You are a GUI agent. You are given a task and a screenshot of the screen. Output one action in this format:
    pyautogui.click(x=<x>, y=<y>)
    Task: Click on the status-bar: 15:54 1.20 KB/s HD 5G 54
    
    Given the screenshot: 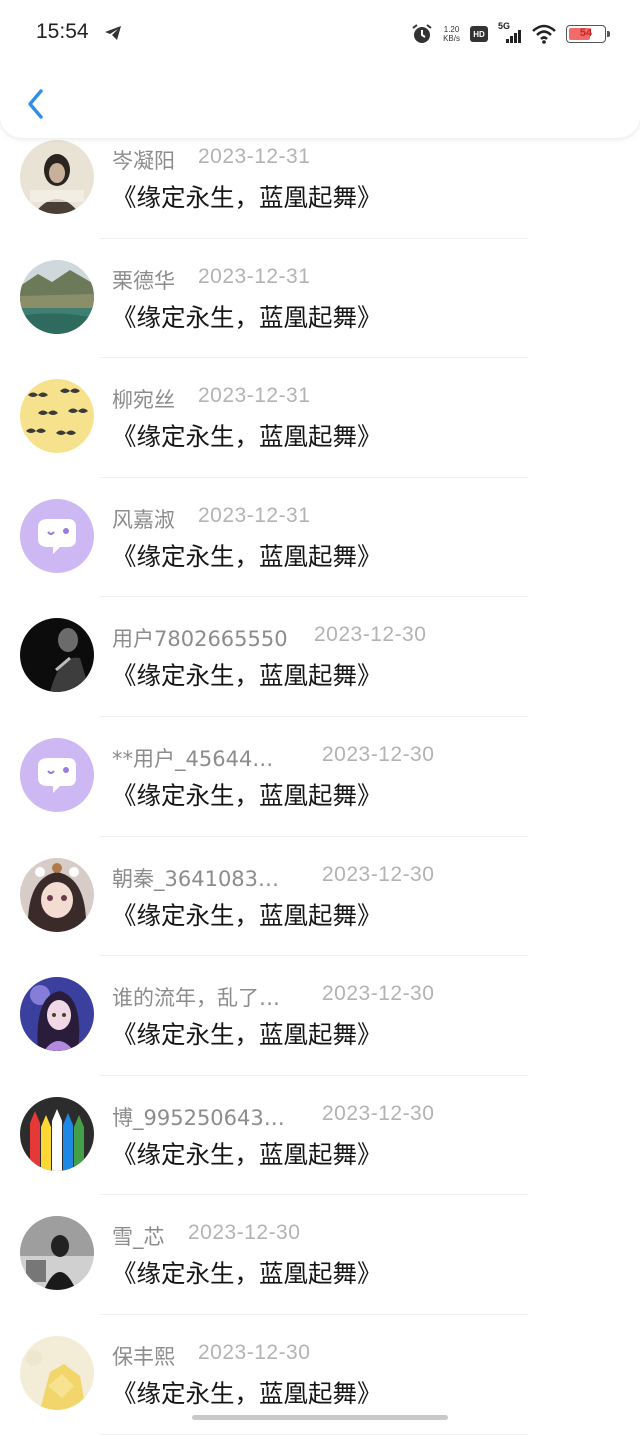 What is the action you would take?
    pyautogui.click(x=320, y=33)
    